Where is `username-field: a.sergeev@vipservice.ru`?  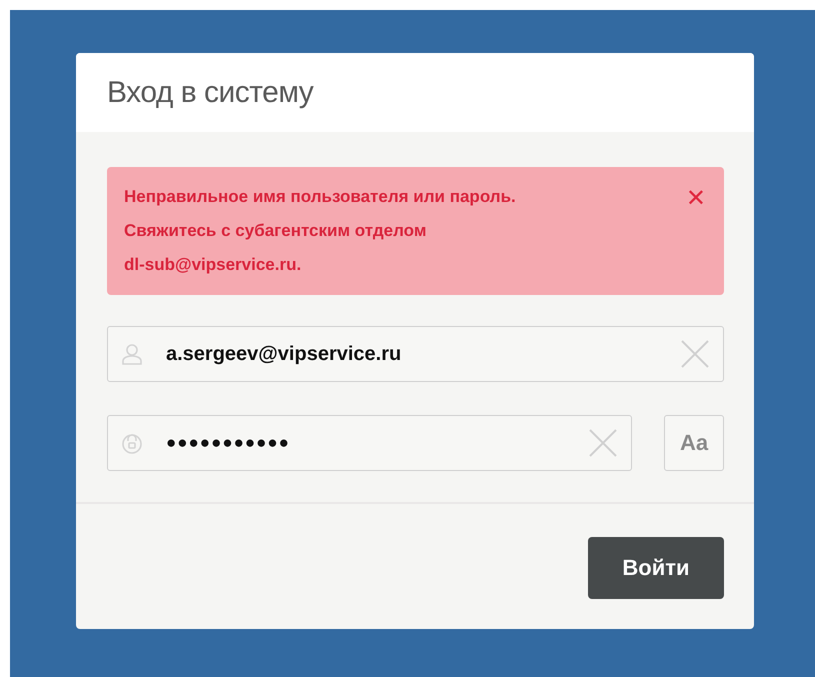 username-field: a.sergeev@vipservice.ru is located at coordinates (415, 354).